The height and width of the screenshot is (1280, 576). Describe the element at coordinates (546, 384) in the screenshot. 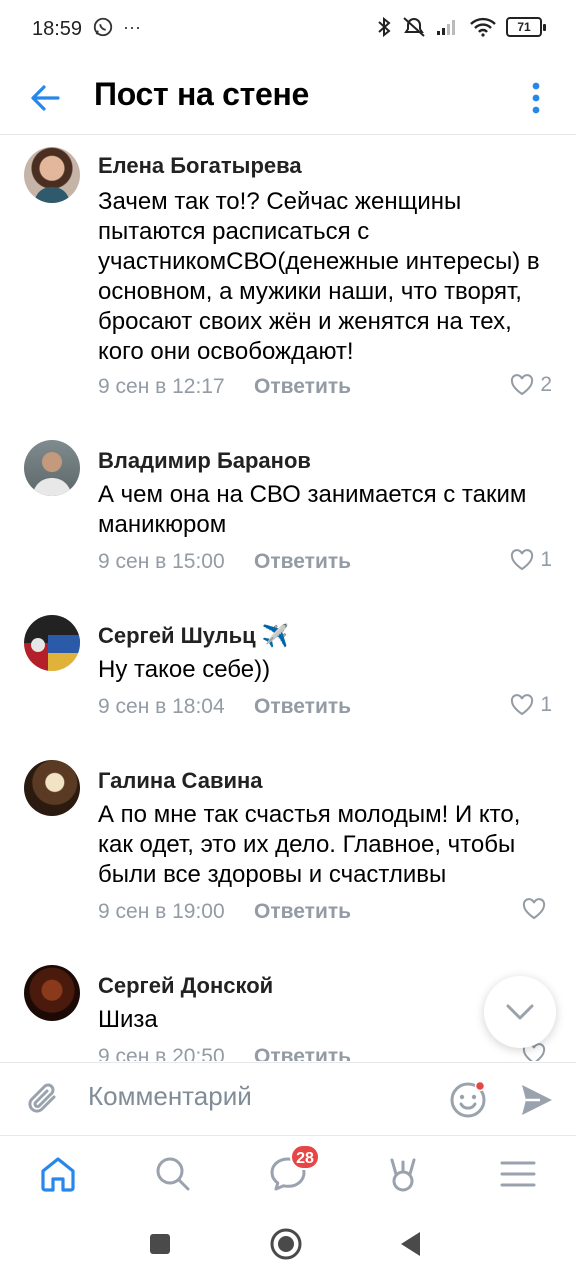

I see `like-count: 2` at that location.